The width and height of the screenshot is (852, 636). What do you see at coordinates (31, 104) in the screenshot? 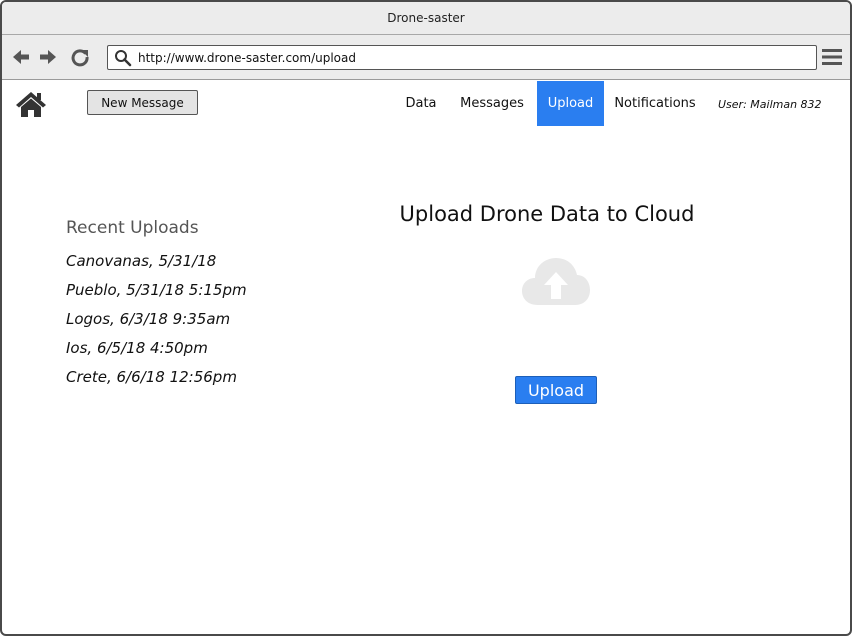
I see `home-icon` at bounding box center [31, 104].